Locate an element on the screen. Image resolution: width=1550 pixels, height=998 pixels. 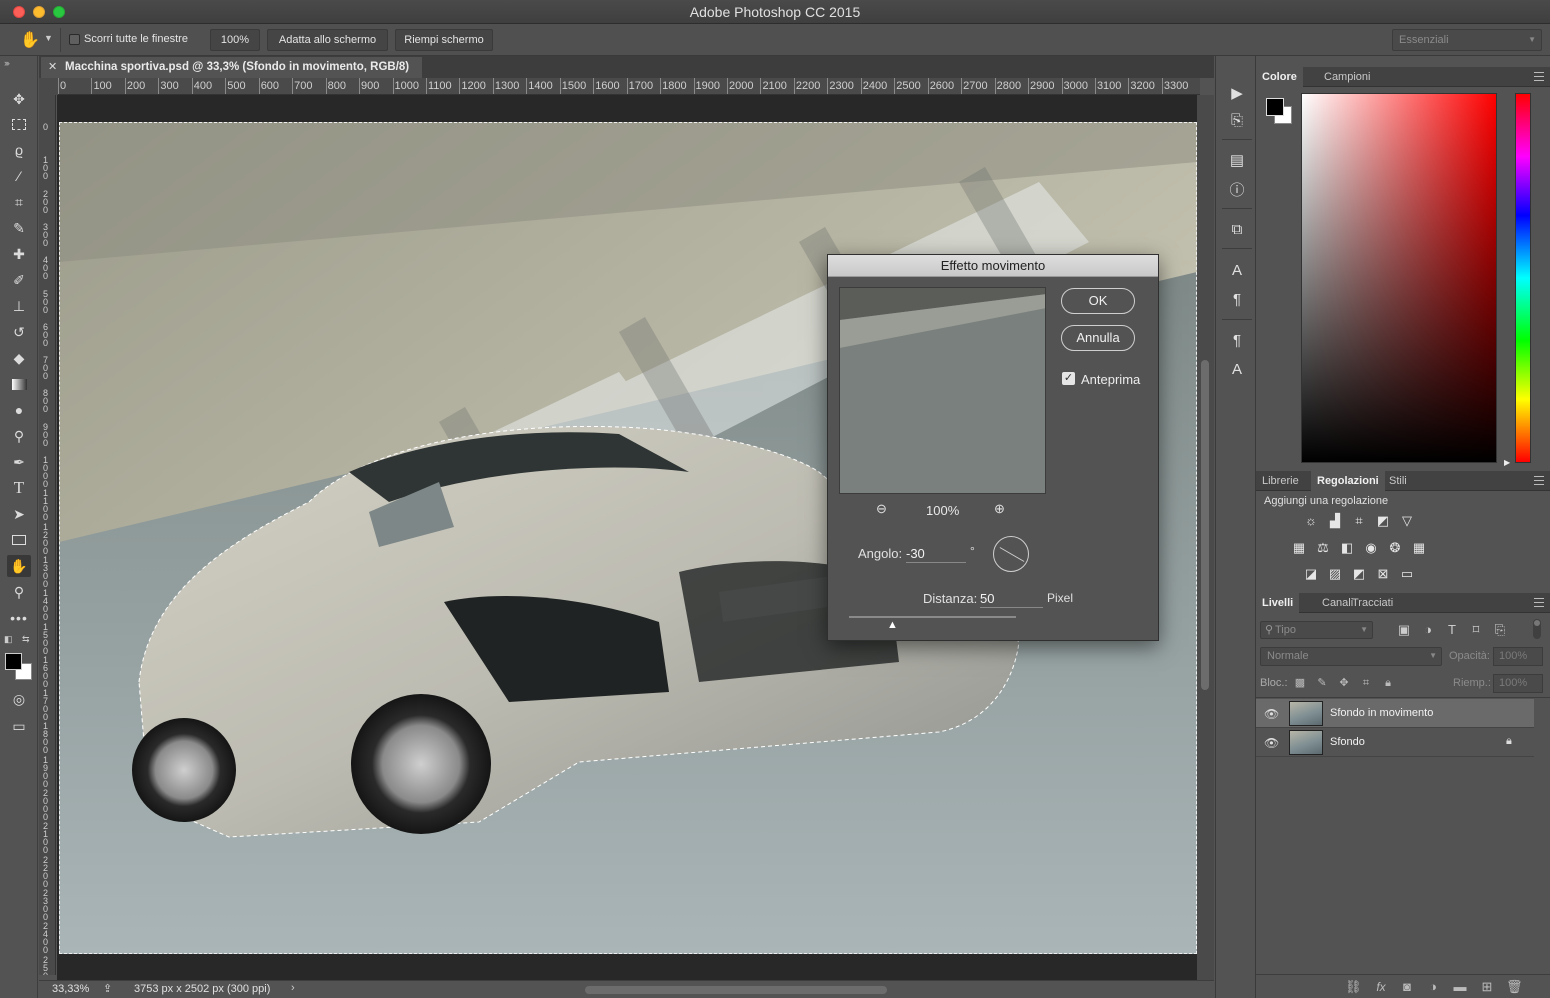
ok-button: OK is located at coordinates (1098, 301).